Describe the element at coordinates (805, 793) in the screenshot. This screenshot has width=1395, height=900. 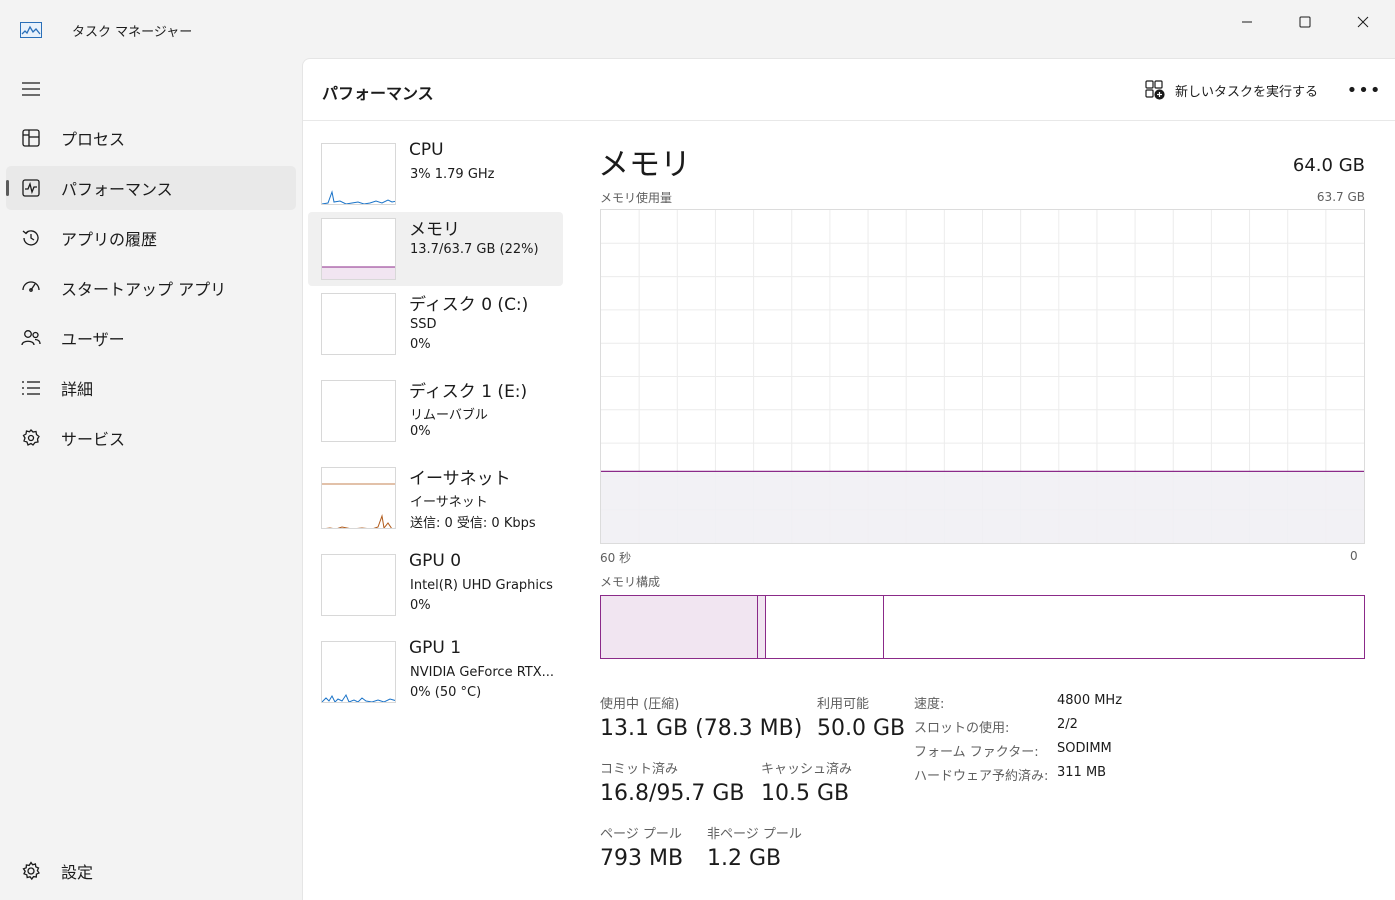
I see `cached-value: 10.5 GB` at that location.